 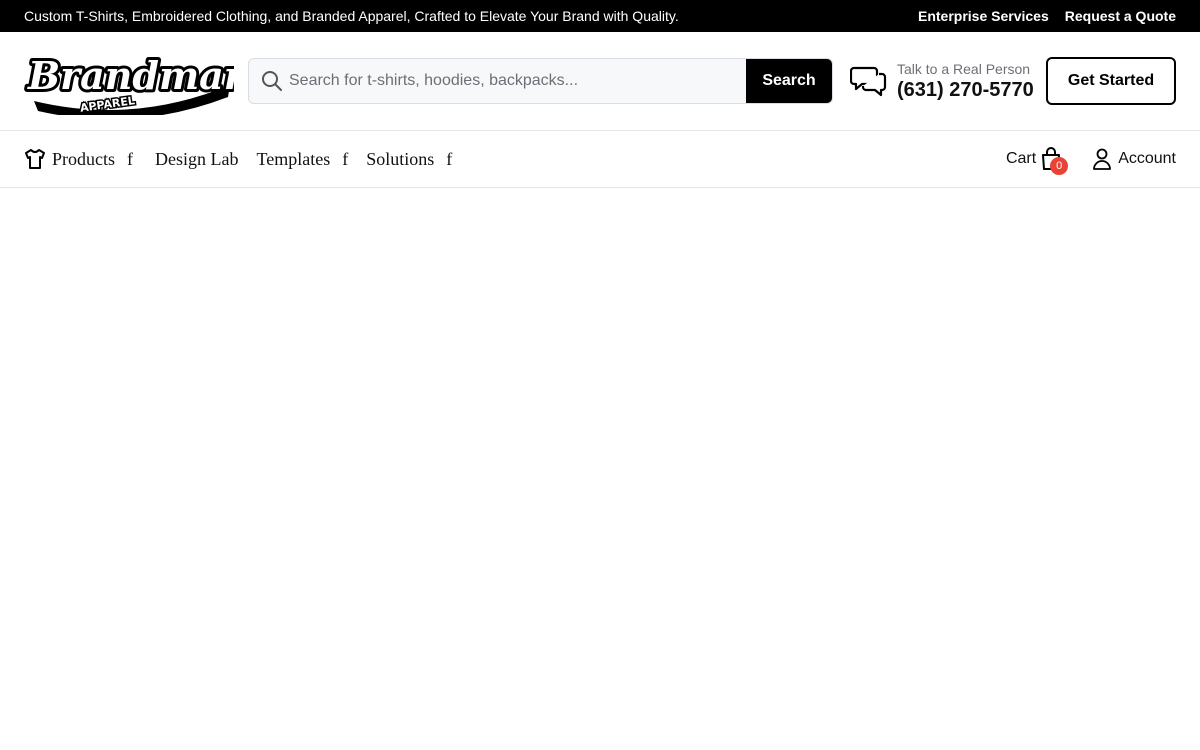 I want to click on cart-link: Cart 0, so click(x=1037, y=161).